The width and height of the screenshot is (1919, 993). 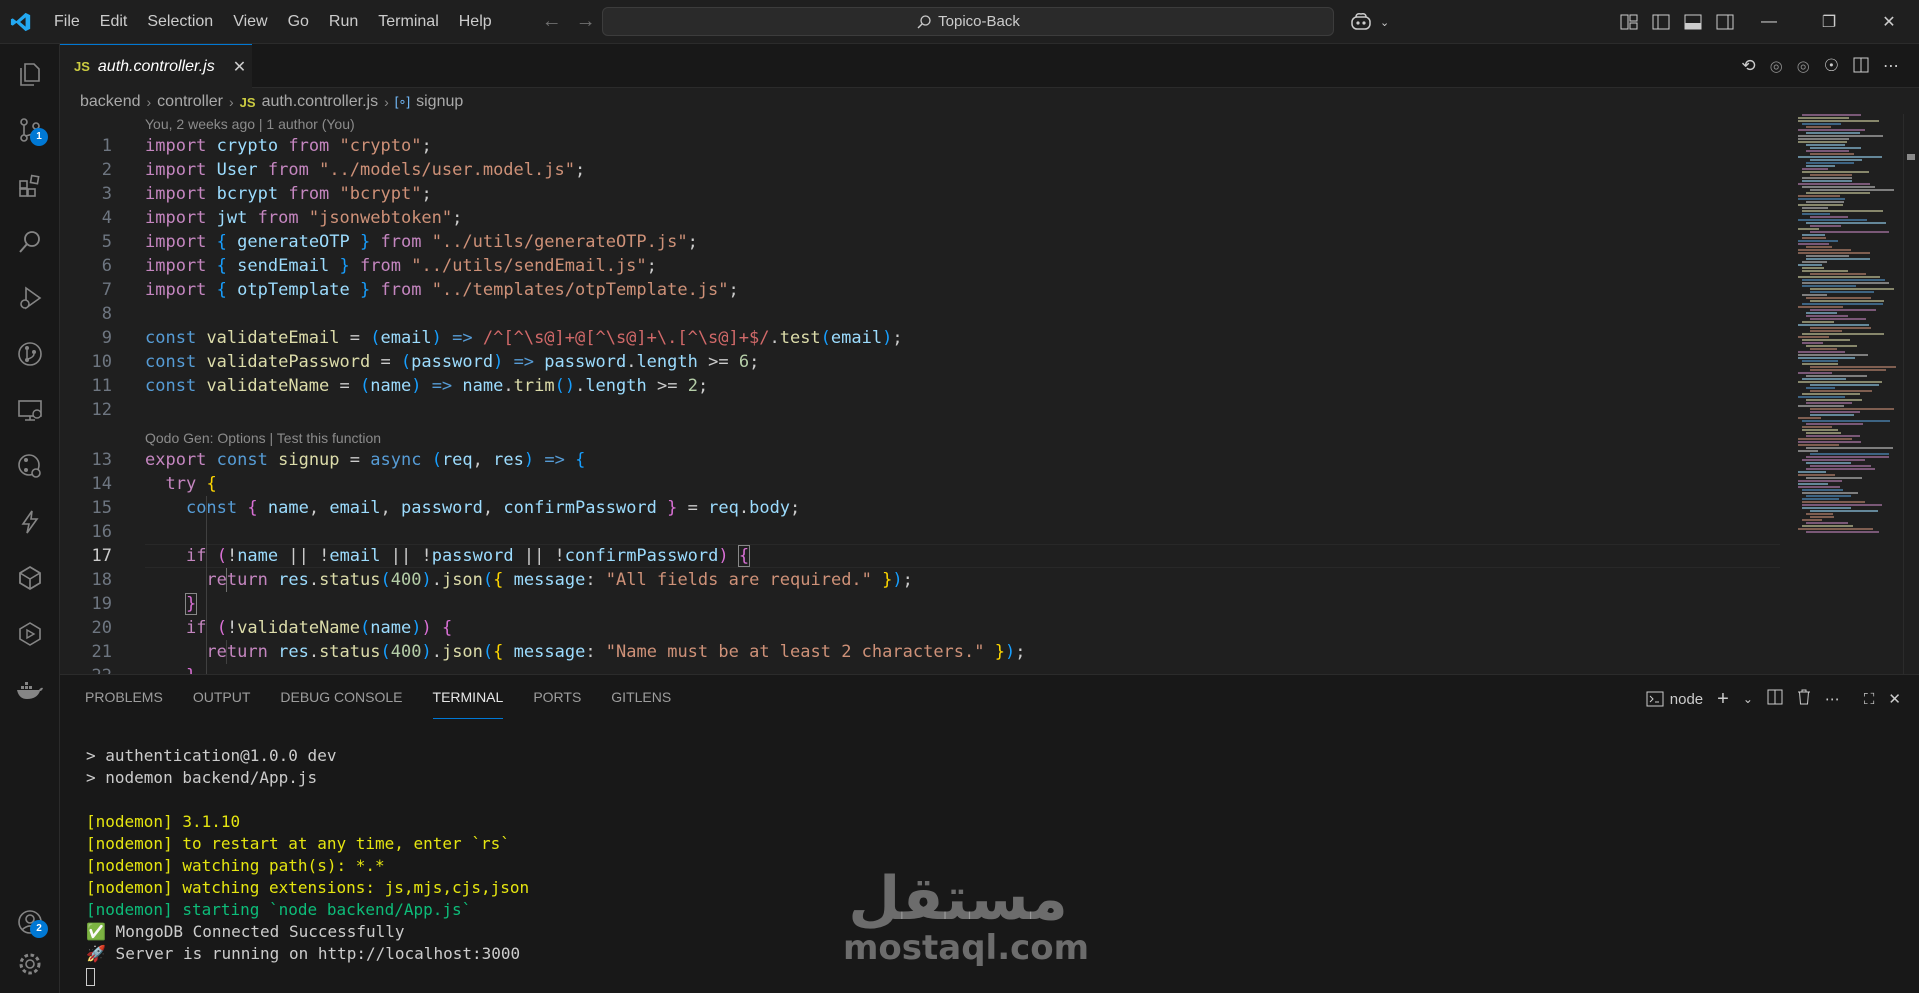 I want to click on minimize-icon: —, so click(x=1769, y=22).